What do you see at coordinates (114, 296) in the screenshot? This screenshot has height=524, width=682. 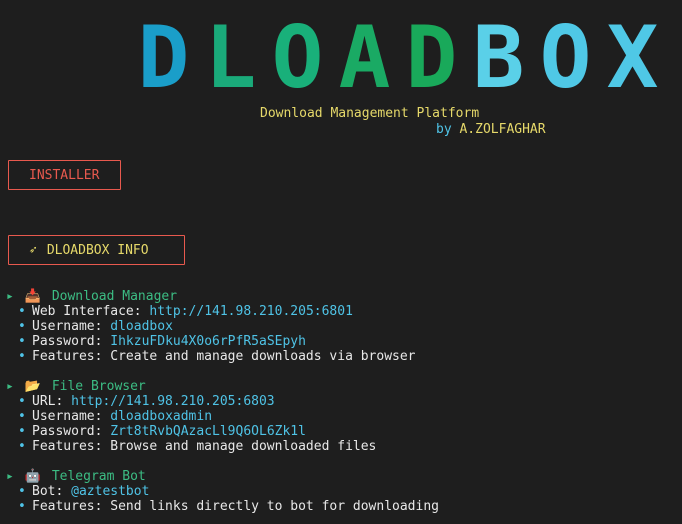 I see `section-title: Download Manager` at bounding box center [114, 296].